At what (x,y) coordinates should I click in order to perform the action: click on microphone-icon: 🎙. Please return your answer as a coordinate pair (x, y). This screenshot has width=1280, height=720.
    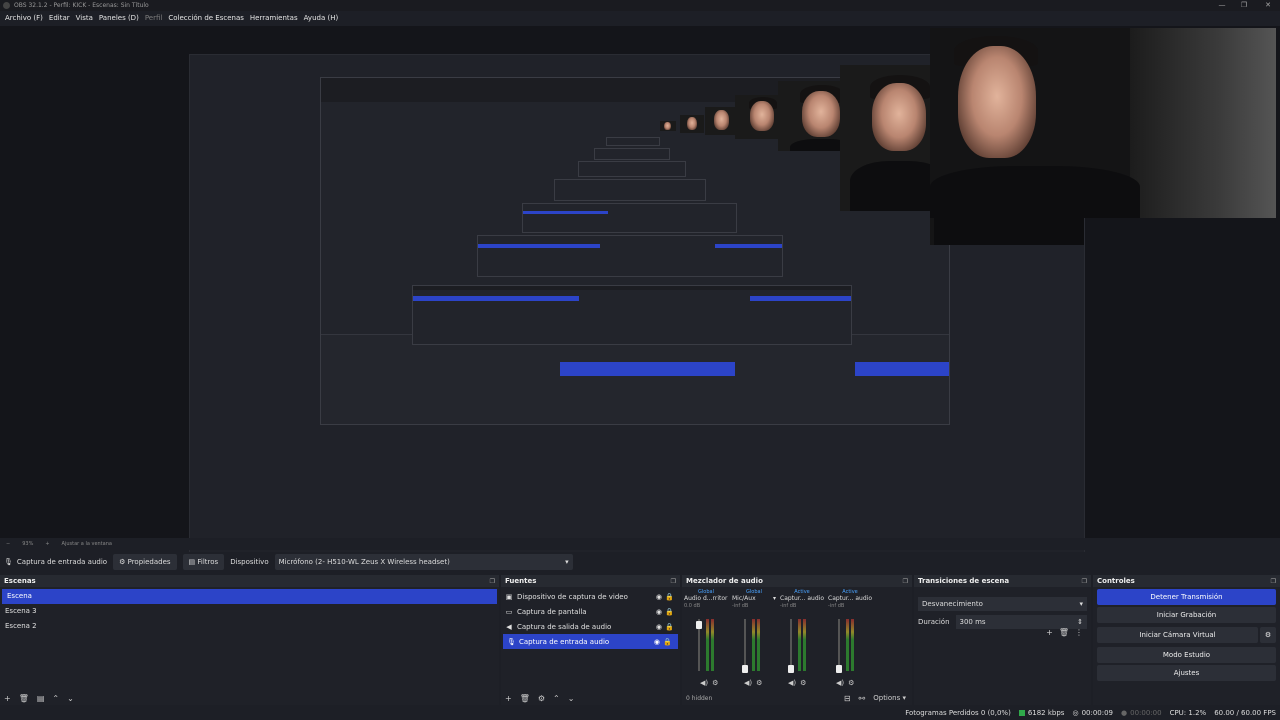
    Looking at the image, I should click on (511, 641).